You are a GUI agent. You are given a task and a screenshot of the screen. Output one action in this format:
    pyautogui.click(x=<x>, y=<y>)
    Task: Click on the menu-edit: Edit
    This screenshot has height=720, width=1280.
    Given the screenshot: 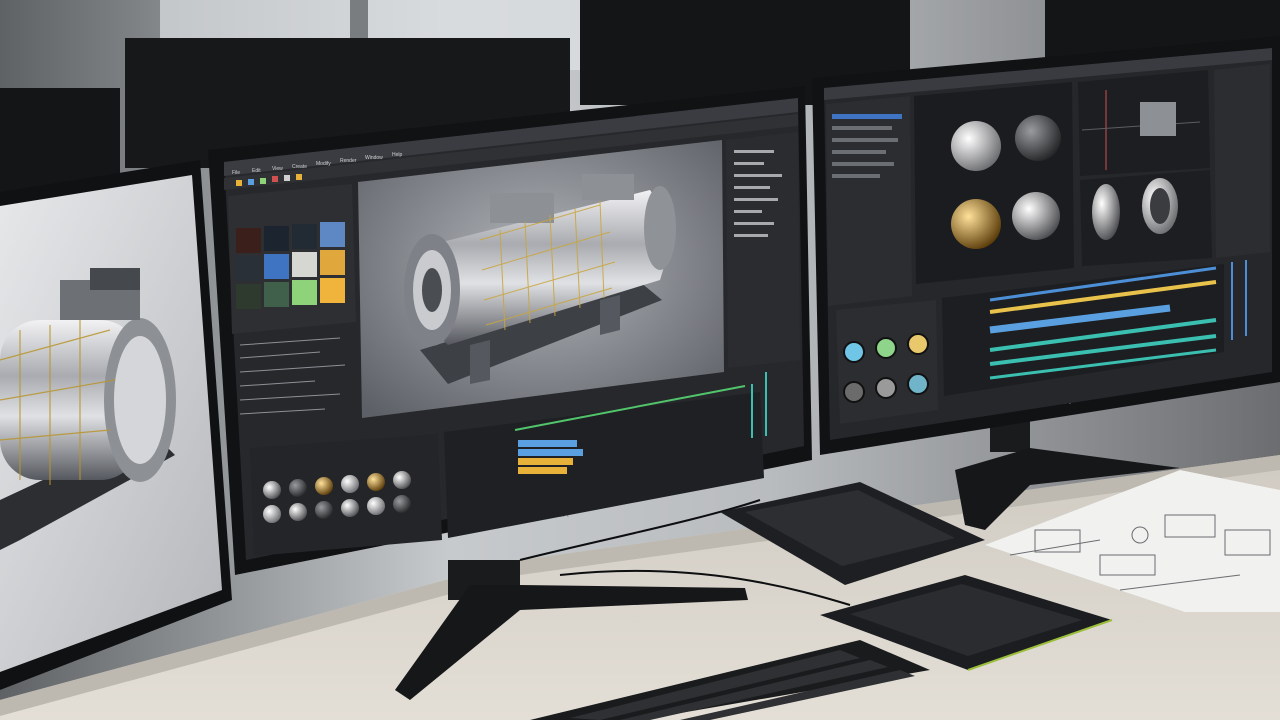 What is the action you would take?
    pyautogui.click(x=256, y=171)
    